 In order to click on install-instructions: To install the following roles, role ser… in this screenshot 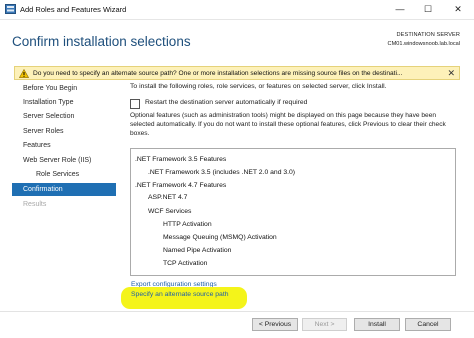, I will do `click(258, 86)`.